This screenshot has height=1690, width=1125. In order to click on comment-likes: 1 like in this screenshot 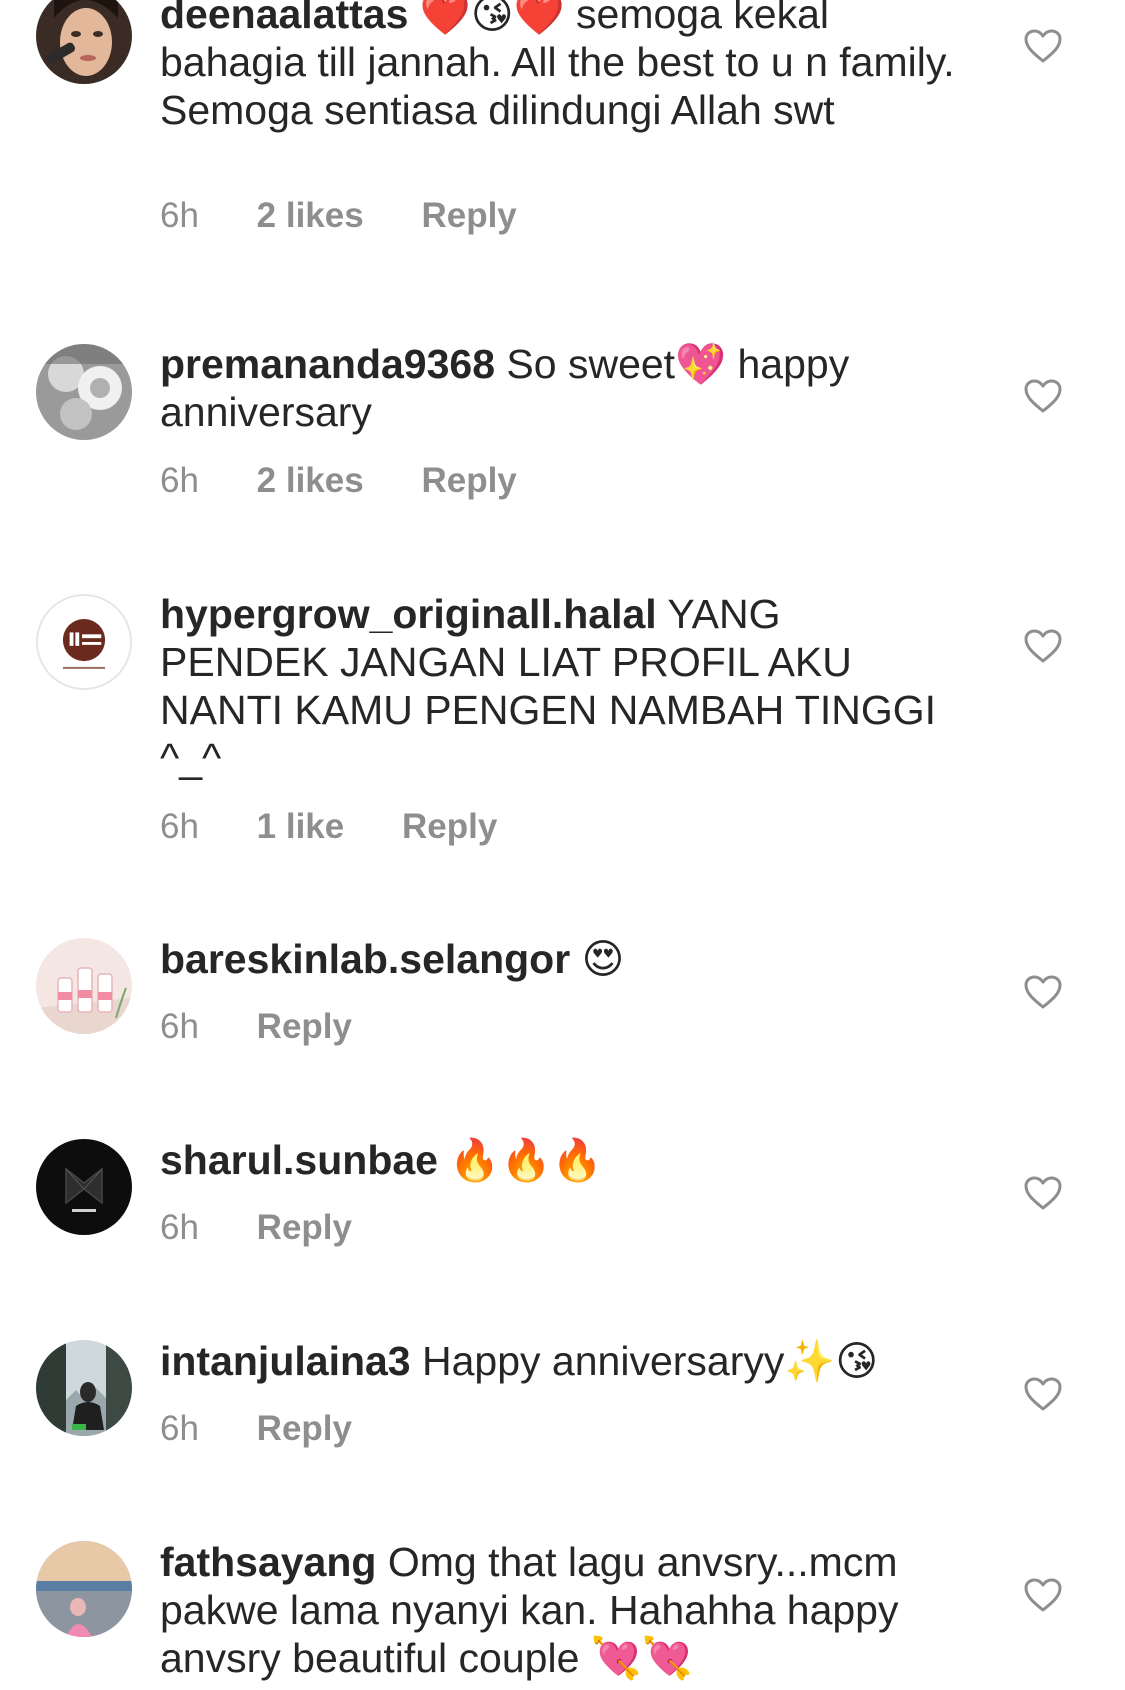, I will do `click(301, 827)`.